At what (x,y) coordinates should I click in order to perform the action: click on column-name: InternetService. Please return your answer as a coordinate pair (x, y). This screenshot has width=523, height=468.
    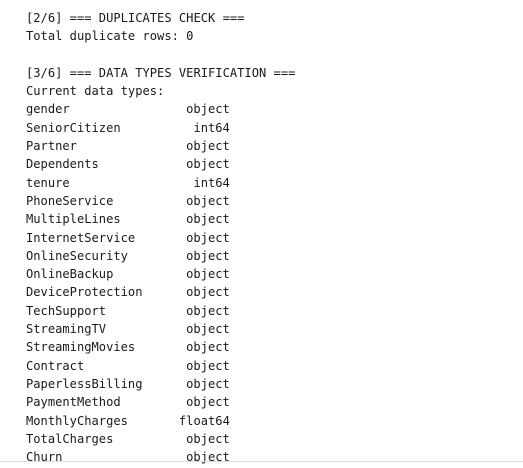
    Looking at the image, I should click on (81, 237).